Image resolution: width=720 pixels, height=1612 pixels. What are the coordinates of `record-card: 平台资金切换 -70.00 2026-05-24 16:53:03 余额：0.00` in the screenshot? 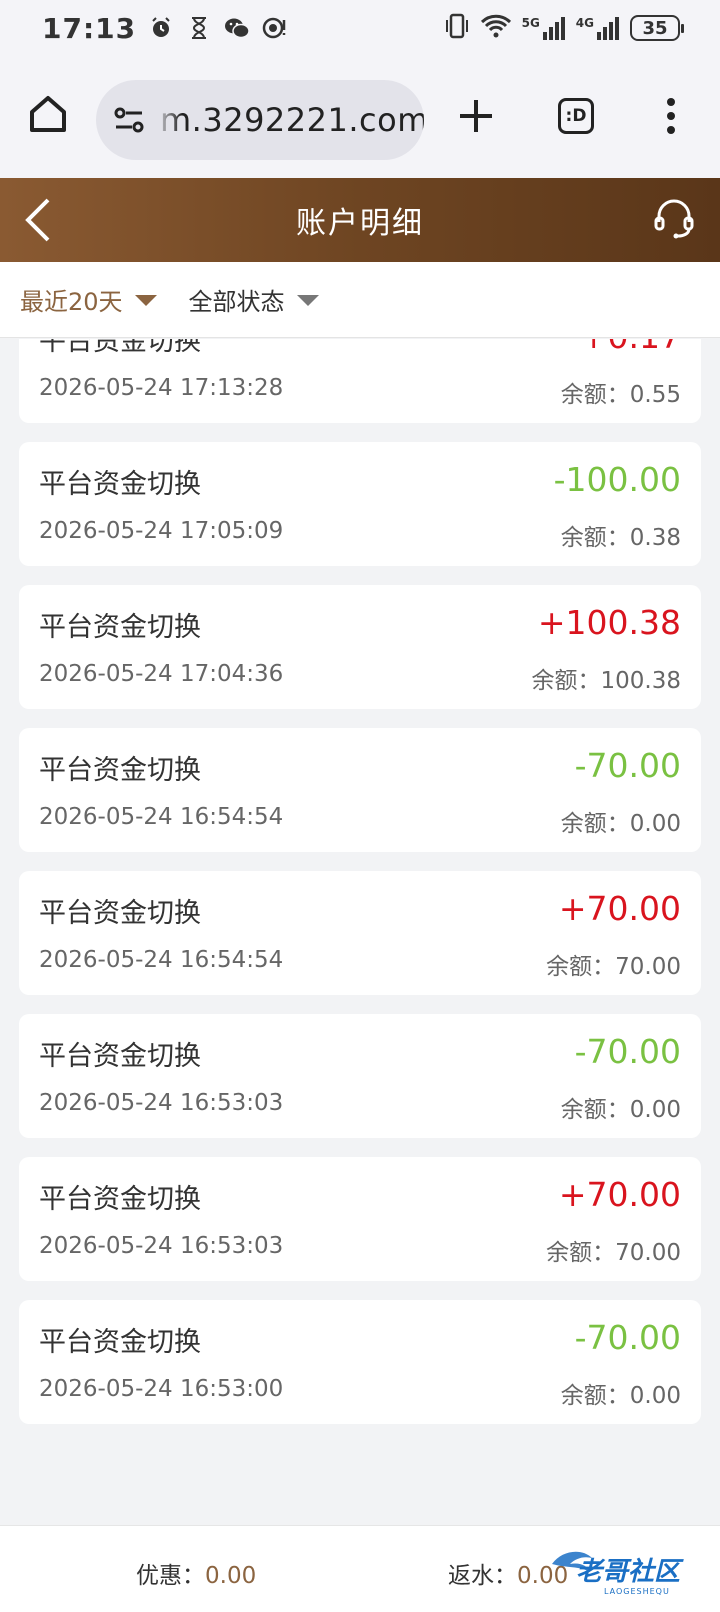 It's located at (360, 1076).